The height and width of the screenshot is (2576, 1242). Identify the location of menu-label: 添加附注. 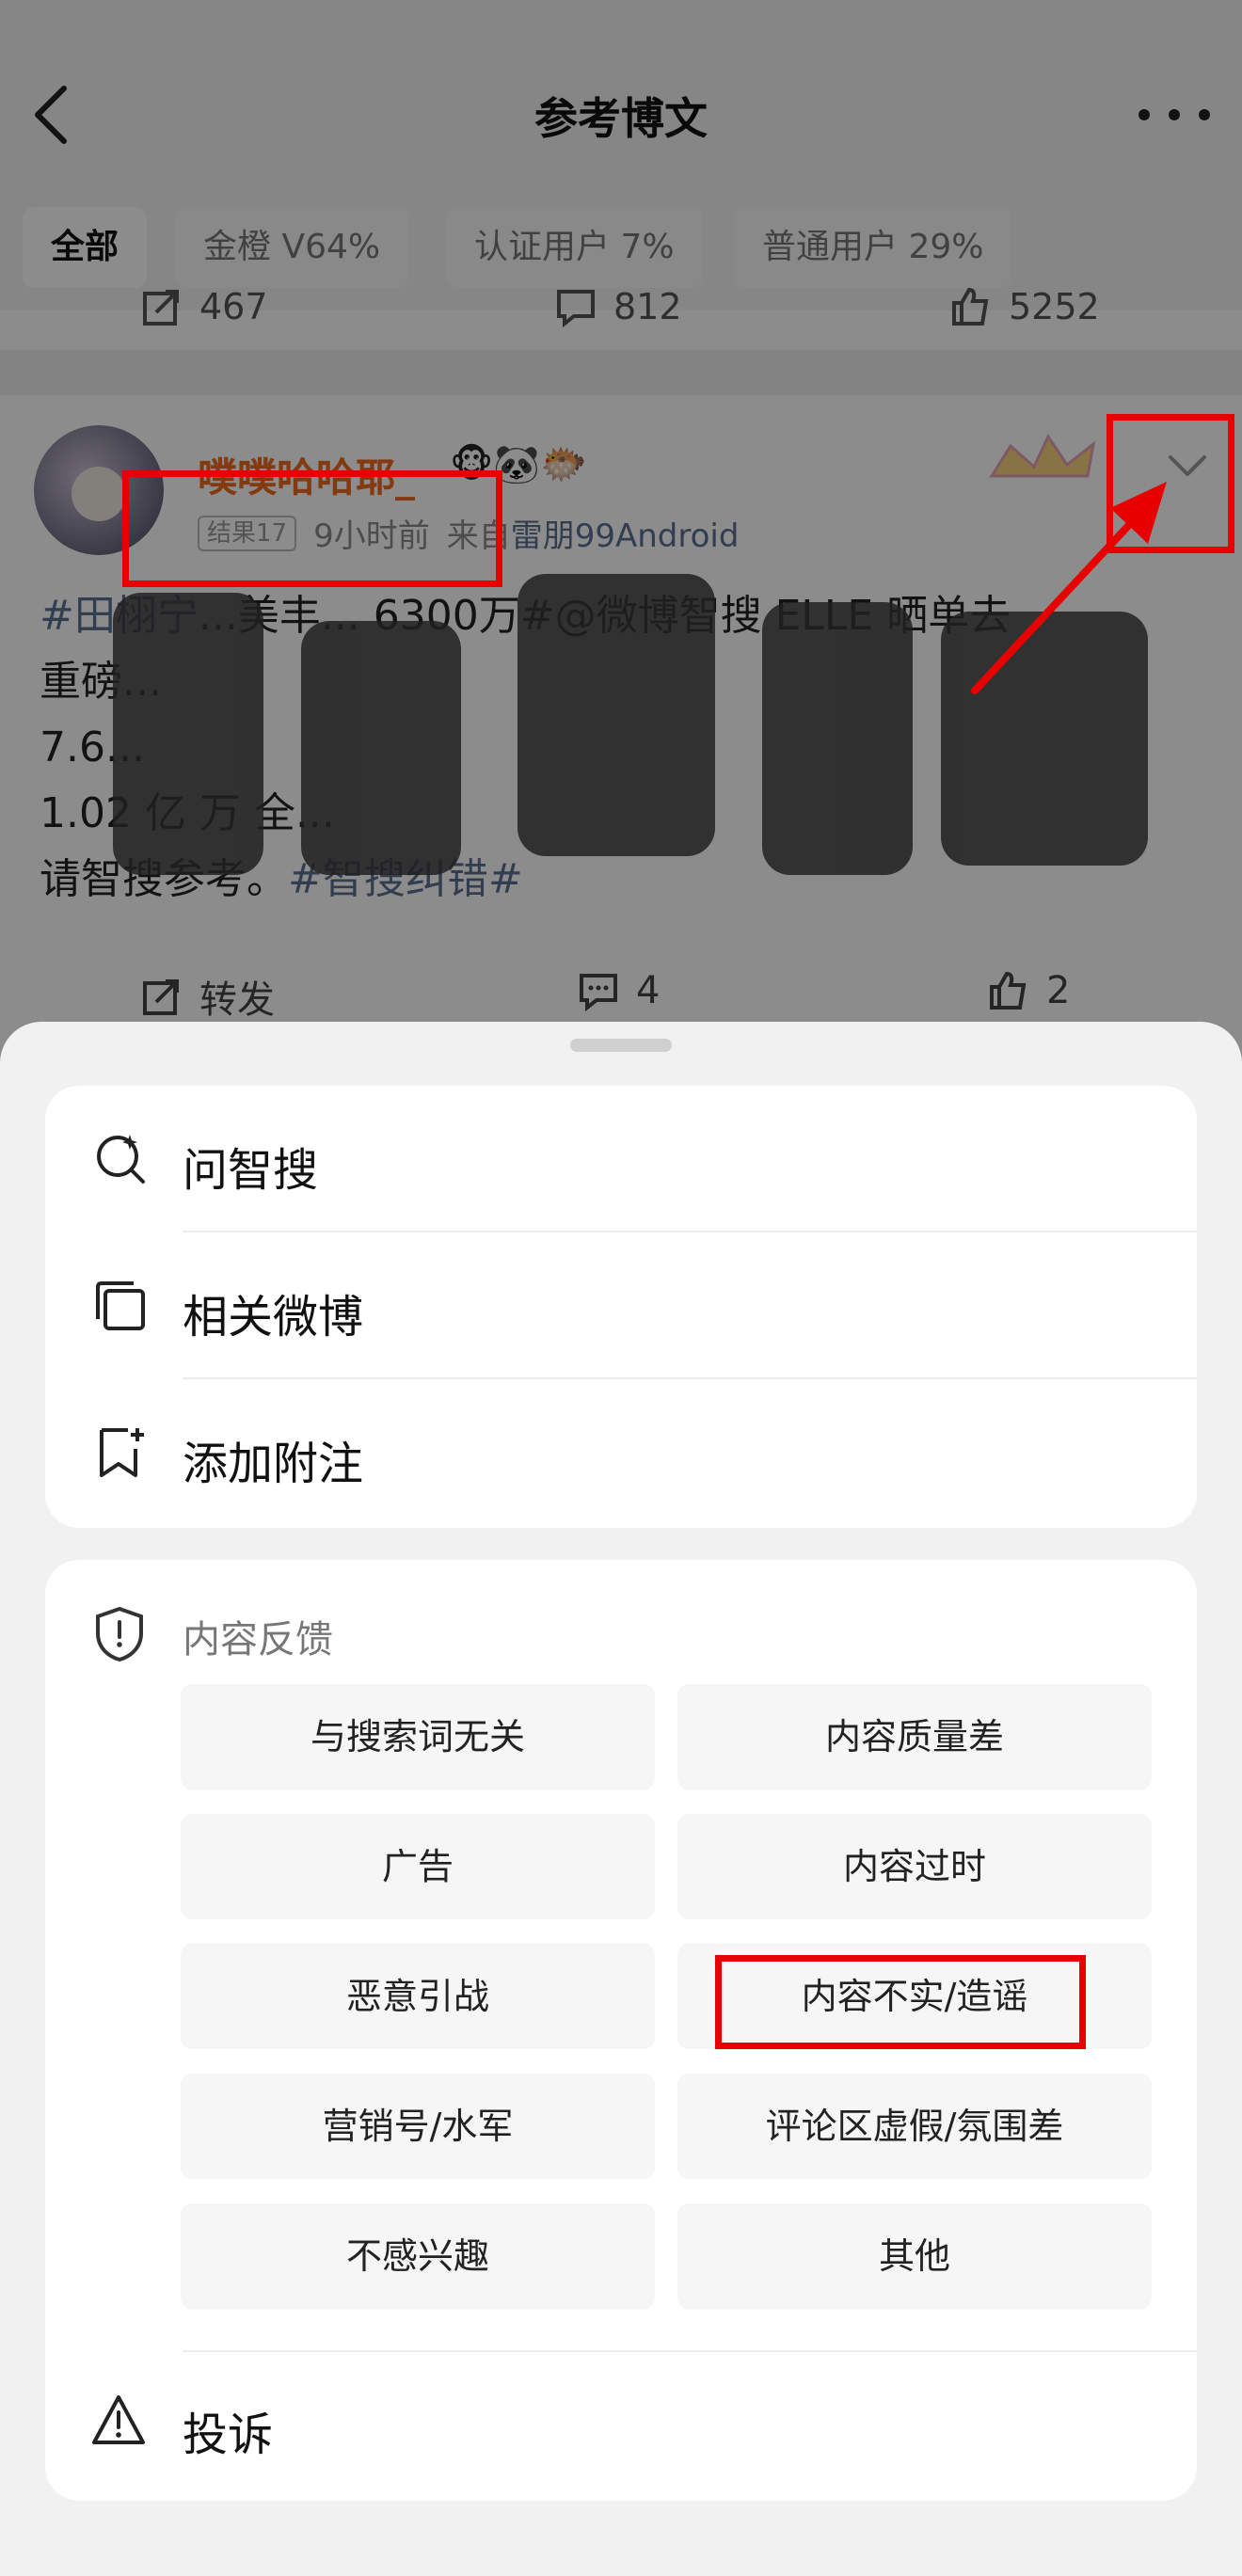
(273, 1464).